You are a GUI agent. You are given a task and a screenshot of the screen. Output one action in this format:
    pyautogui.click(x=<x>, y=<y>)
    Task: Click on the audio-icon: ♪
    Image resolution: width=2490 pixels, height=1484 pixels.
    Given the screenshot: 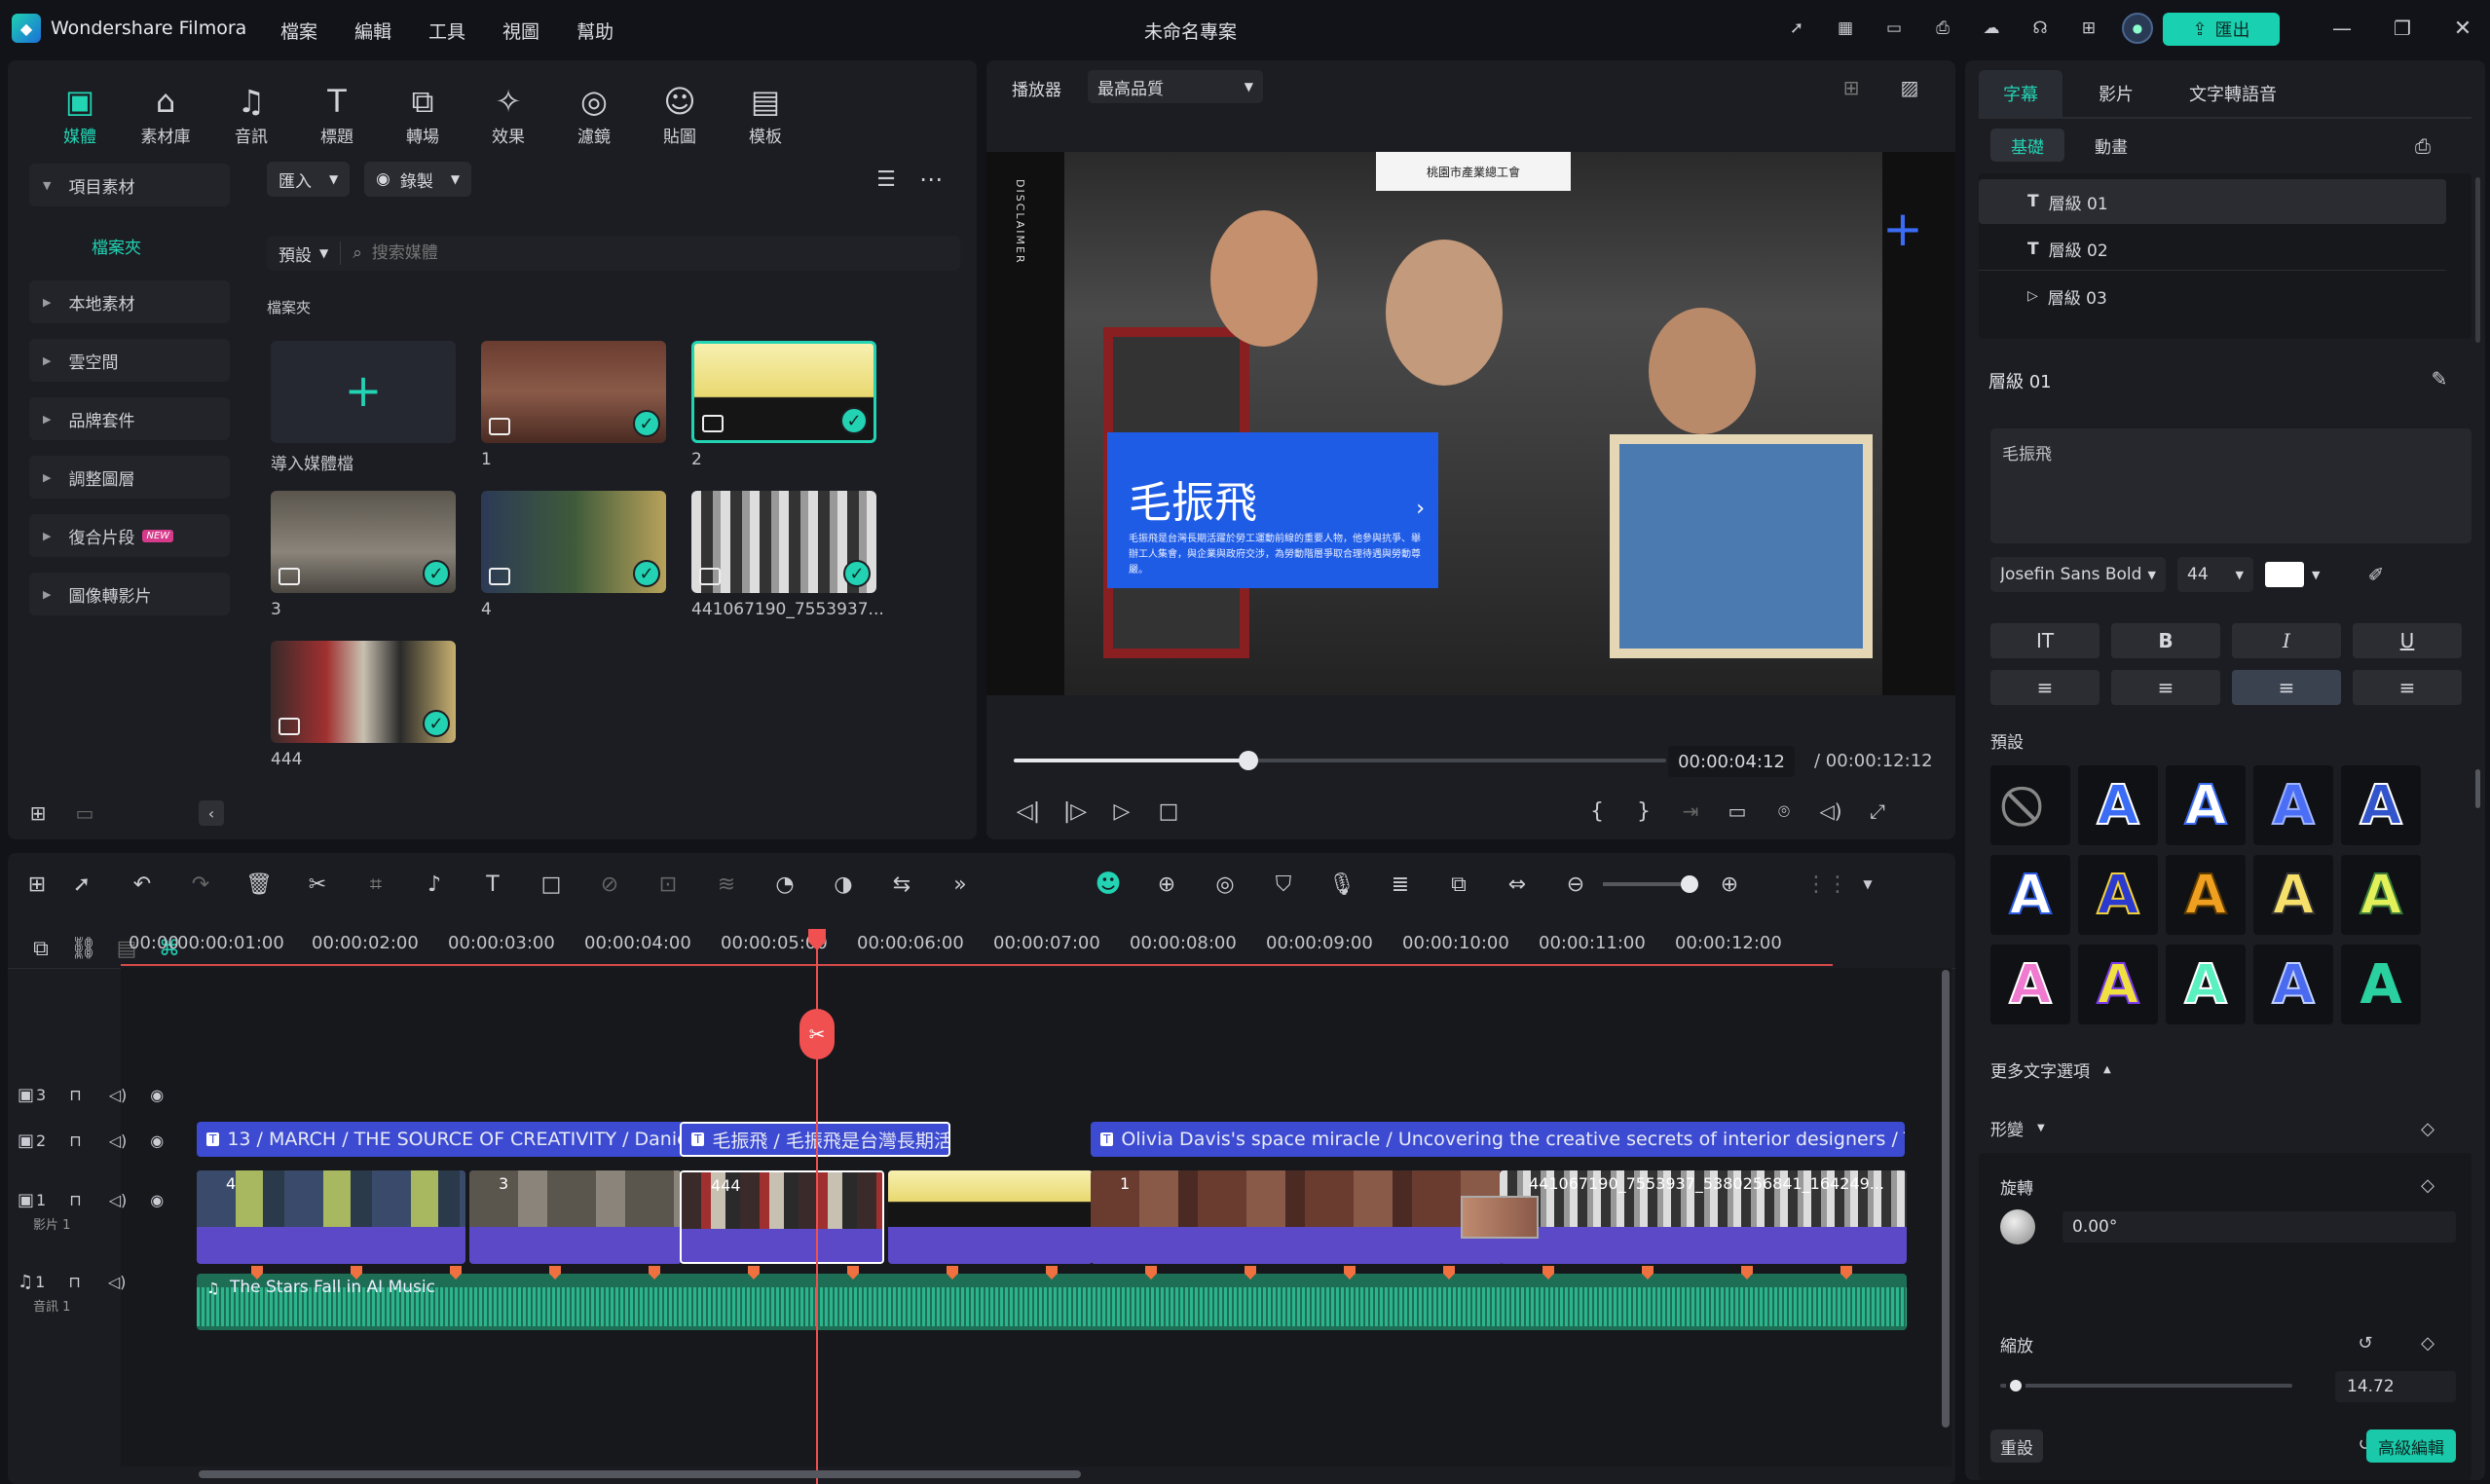 What is the action you would take?
    pyautogui.click(x=434, y=884)
    